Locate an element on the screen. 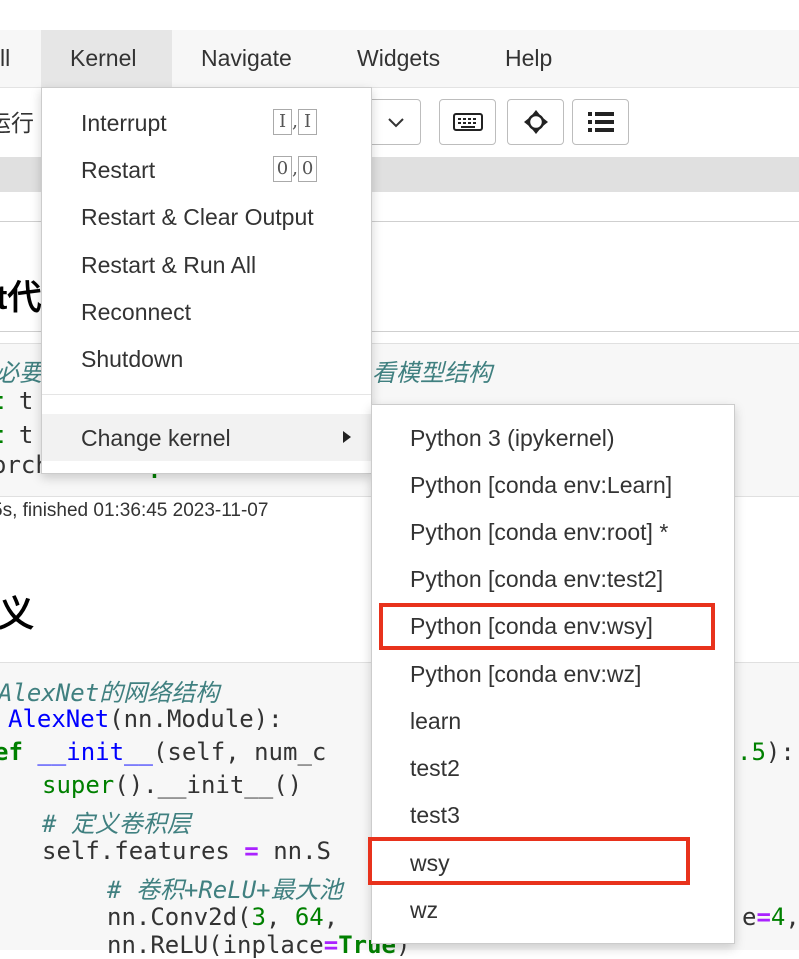  menu-item-restart: Restart 0,0 is located at coordinates (206, 169).